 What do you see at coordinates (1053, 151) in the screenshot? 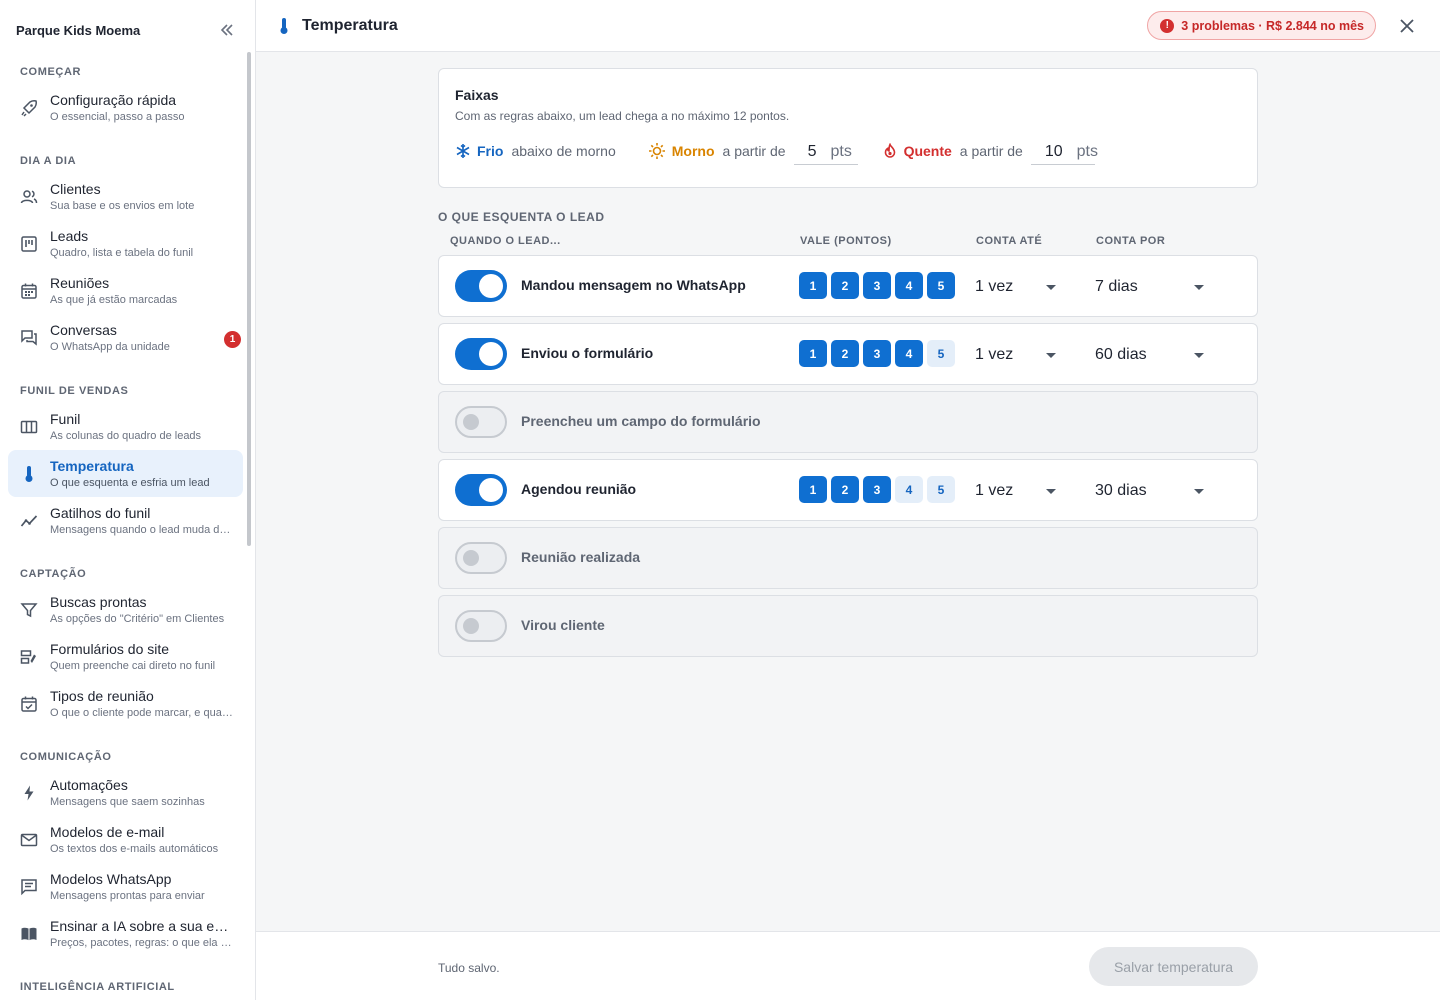
I see `quente-threshold-value: 10` at bounding box center [1053, 151].